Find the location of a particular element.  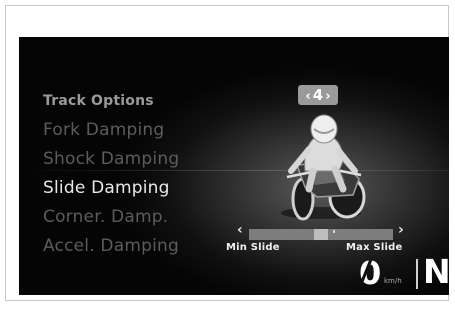

slider-track is located at coordinates (321, 234).